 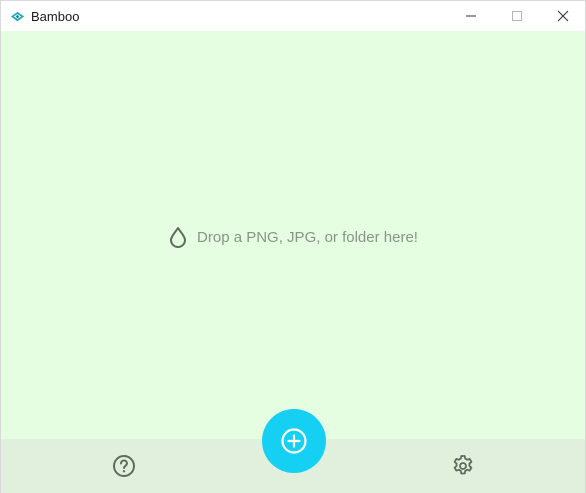 I want to click on title-bar: Bamboo, so click(x=293, y=16).